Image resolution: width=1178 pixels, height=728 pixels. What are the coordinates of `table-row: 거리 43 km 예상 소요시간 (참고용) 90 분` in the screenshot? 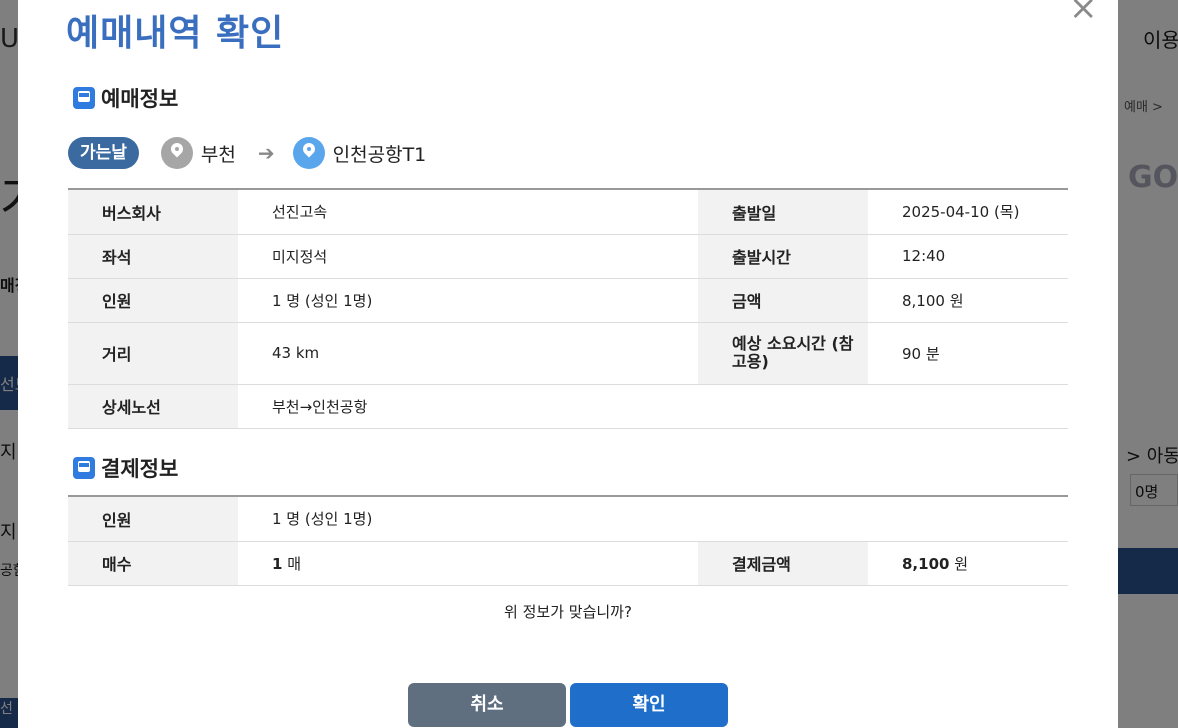 It's located at (568, 353).